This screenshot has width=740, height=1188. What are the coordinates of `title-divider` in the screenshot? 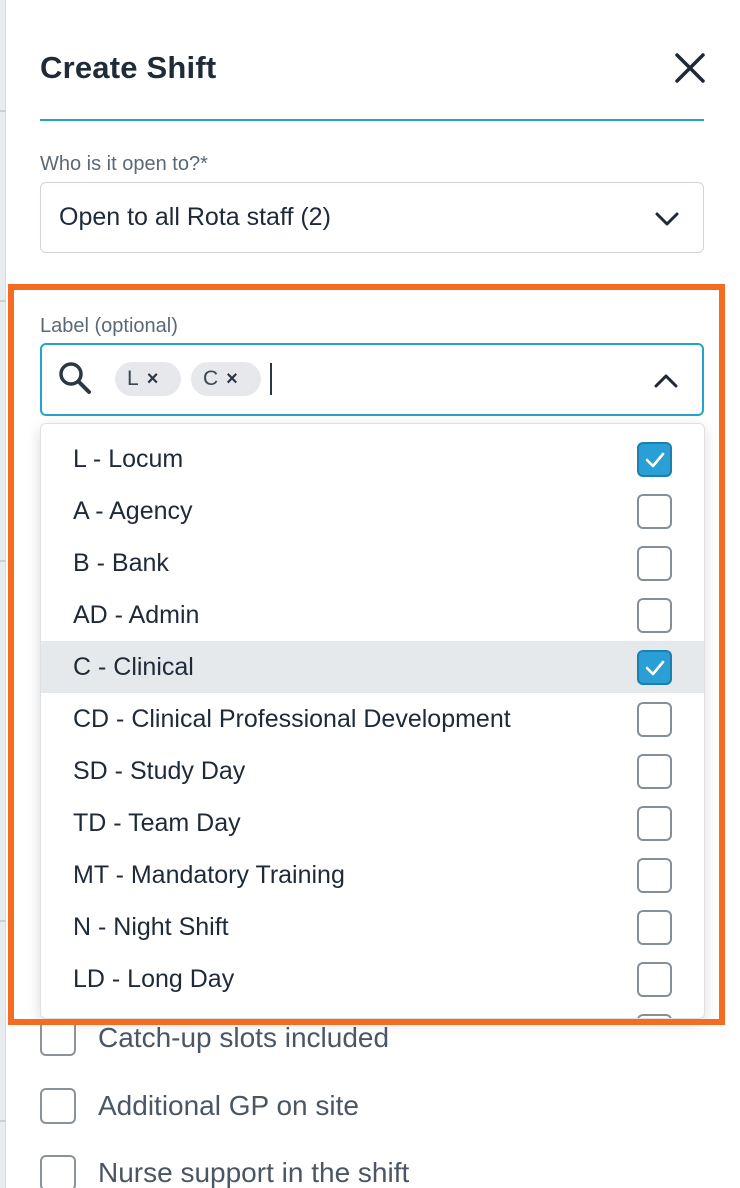 It's located at (372, 120).